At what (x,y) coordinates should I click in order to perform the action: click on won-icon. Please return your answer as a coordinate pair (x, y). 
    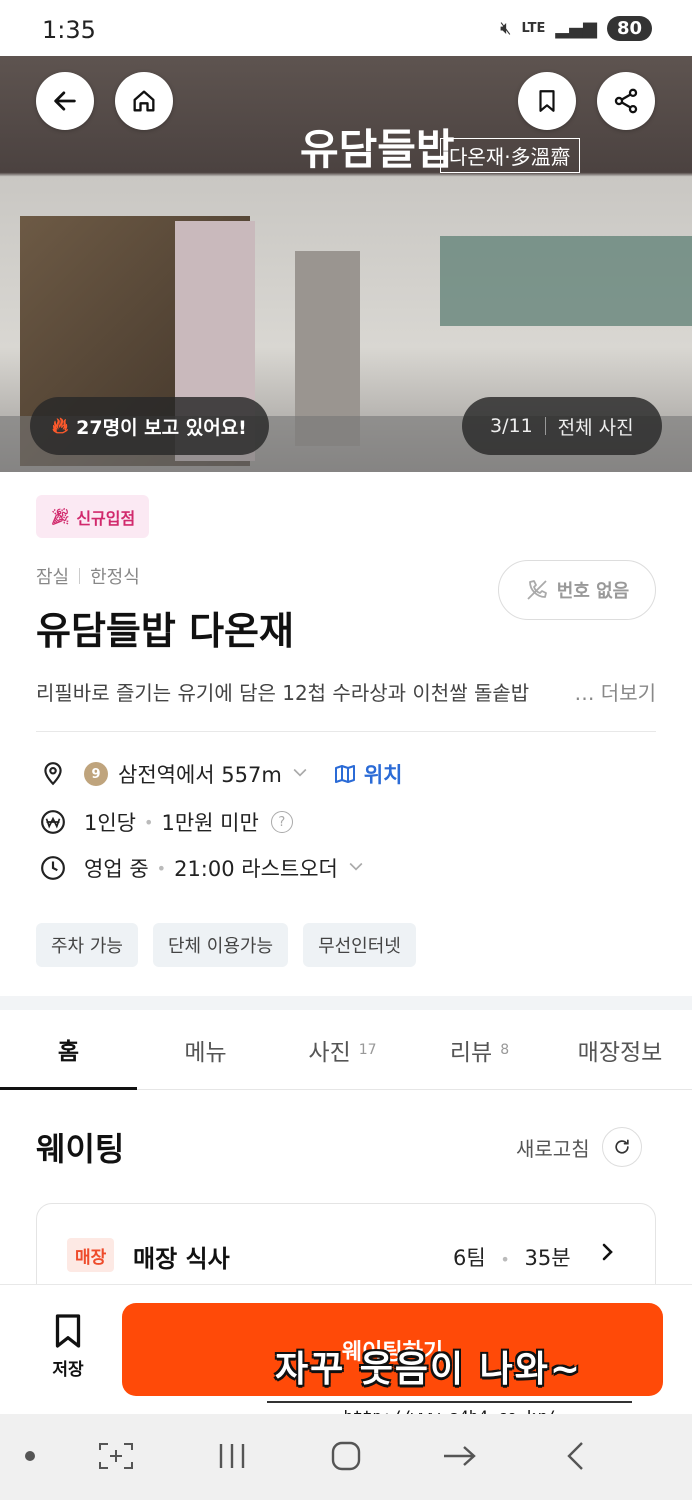
    Looking at the image, I should click on (53, 822).